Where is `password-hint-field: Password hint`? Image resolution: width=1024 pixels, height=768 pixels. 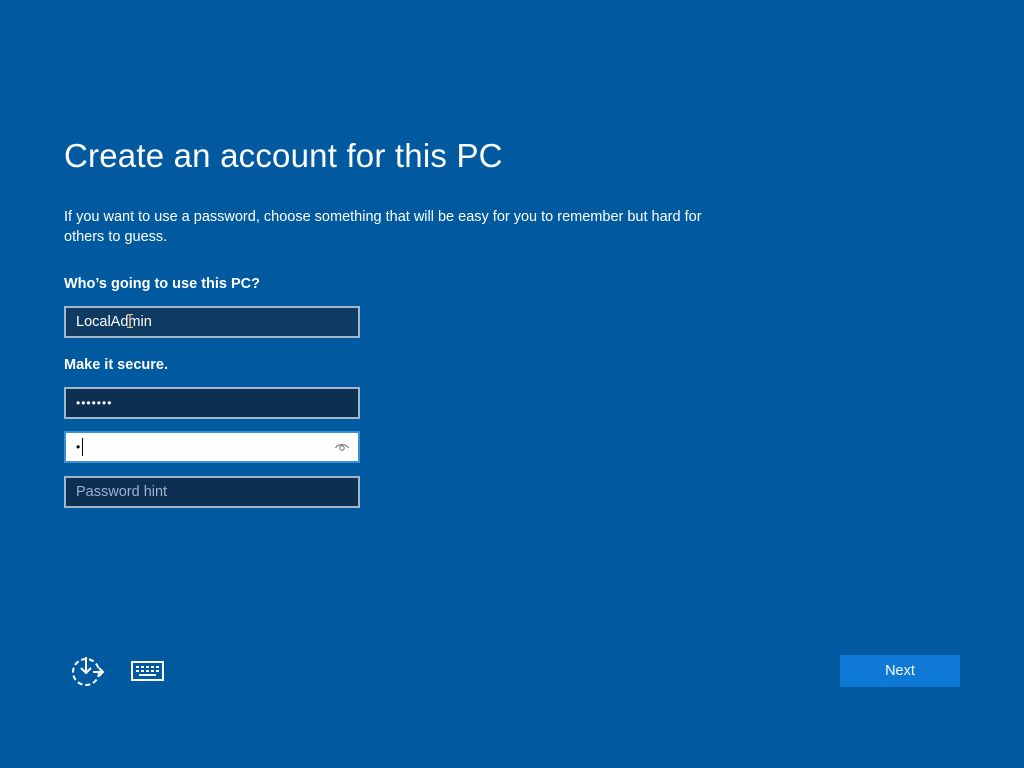
password-hint-field: Password hint is located at coordinates (212, 492).